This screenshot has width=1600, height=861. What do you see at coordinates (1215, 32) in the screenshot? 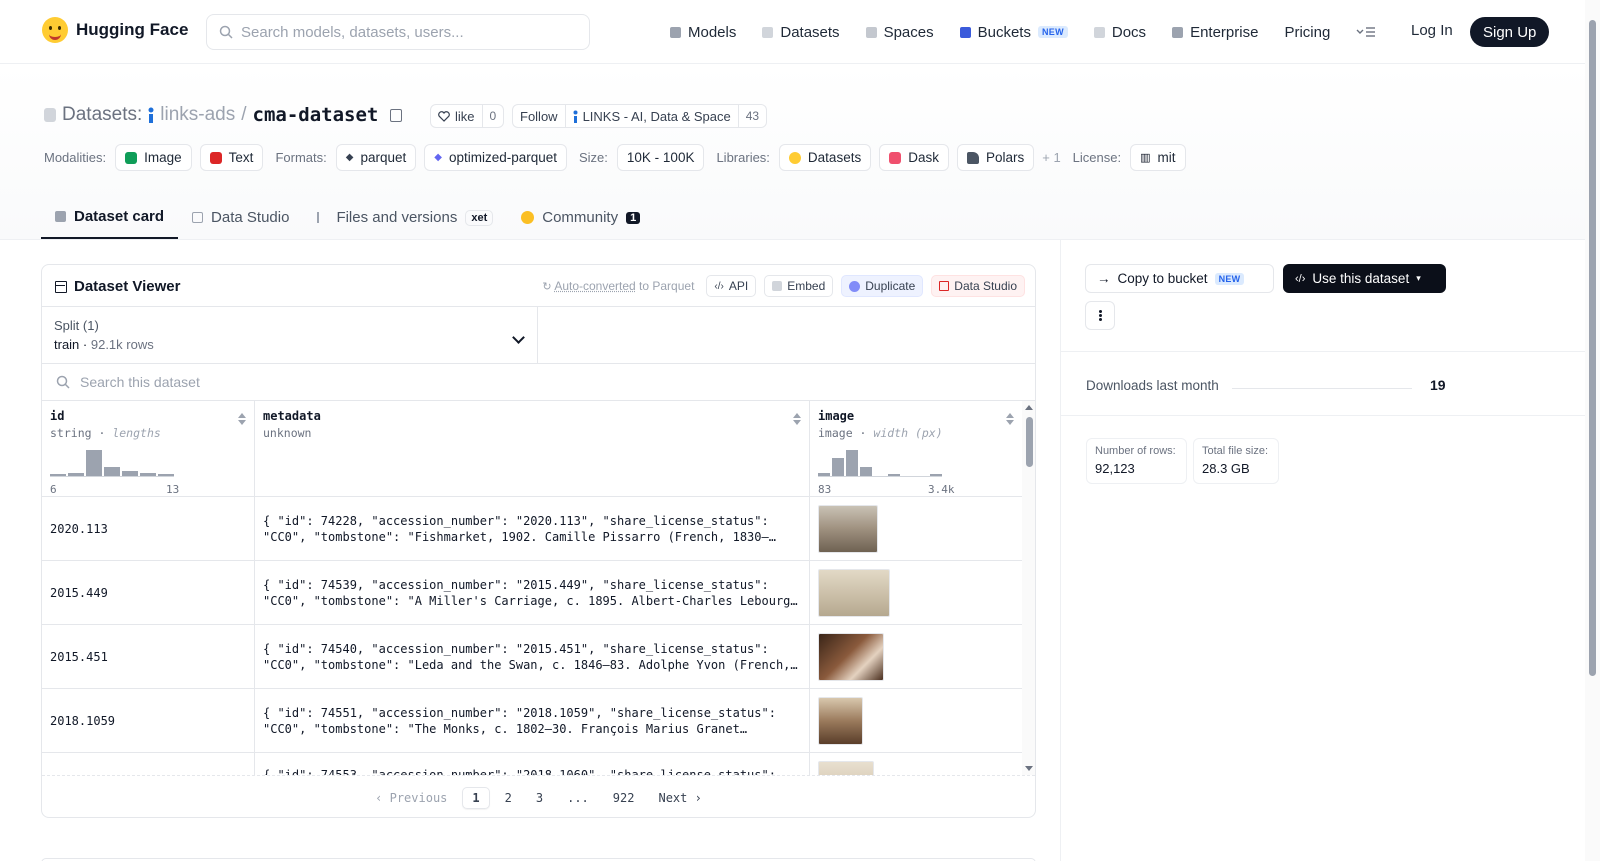
I see `nav-enterprise: Enterprise` at bounding box center [1215, 32].